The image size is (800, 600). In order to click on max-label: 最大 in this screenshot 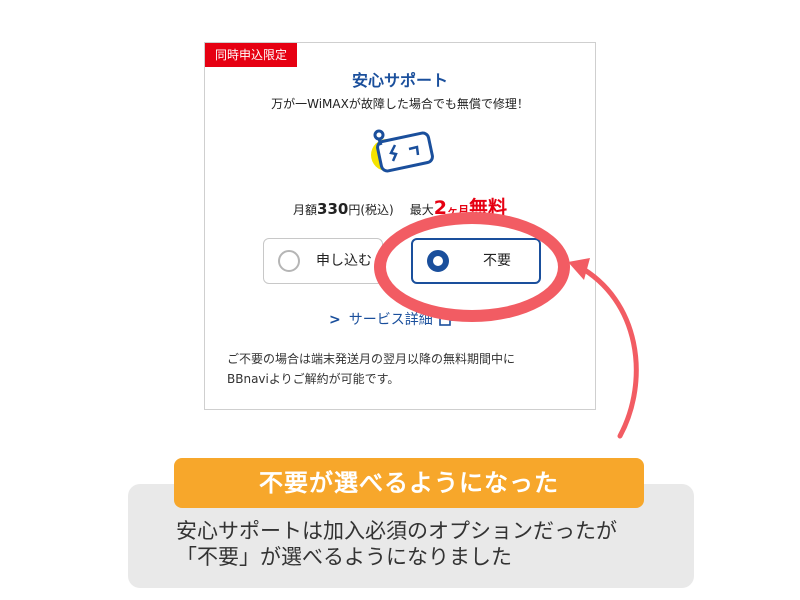, I will do `click(421, 210)`.